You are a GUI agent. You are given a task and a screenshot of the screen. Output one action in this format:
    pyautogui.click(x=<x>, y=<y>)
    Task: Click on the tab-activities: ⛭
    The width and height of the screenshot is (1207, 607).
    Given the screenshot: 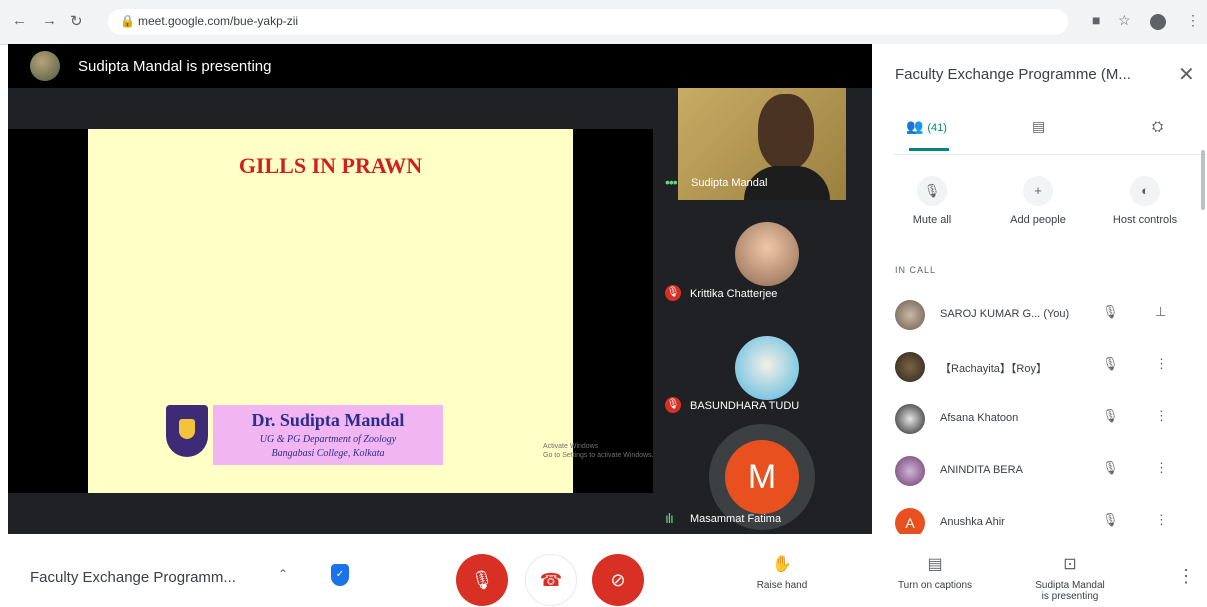 What is the action you would take?
    pyautogui.click(x=1157, y=126)
    